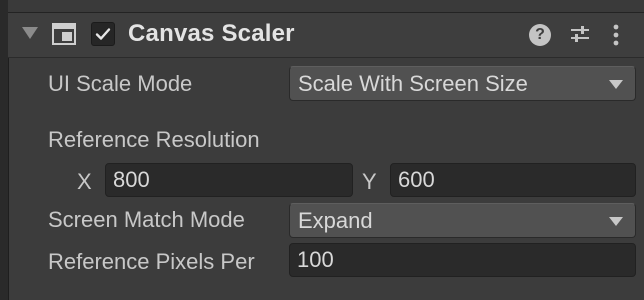 The width and height of the screenshot is (644, 300). What do you see at coordinates (229, 180) in the screenshot?
I see `reference-resolution-x-field: 800` at bounding box center [229, 180].